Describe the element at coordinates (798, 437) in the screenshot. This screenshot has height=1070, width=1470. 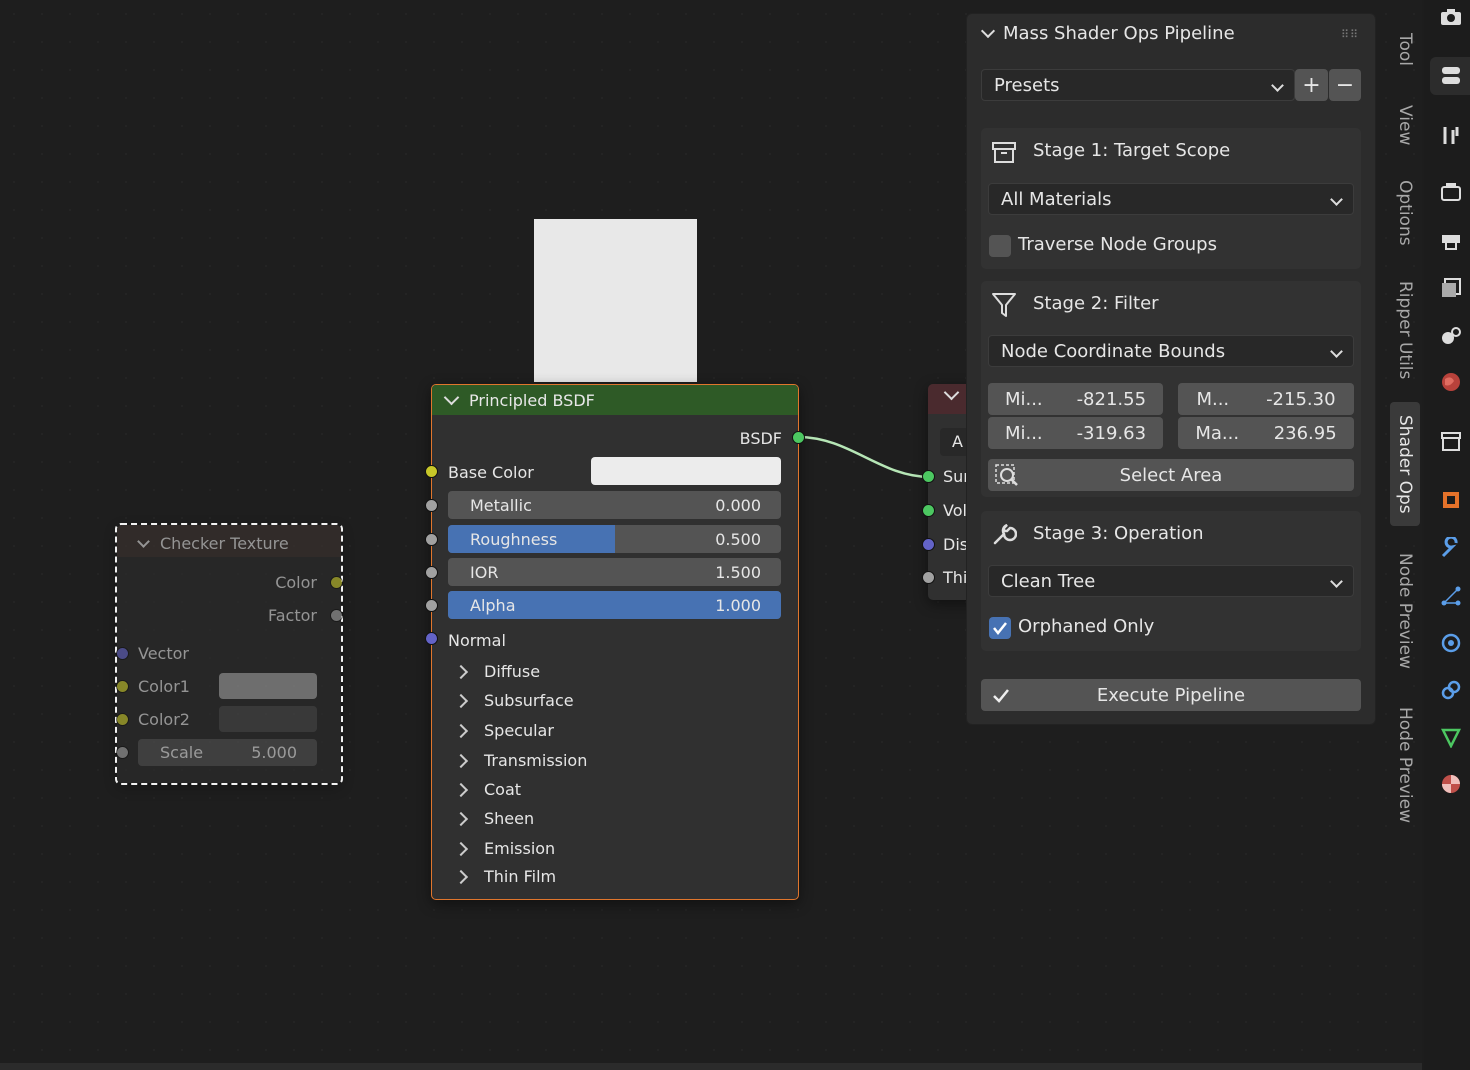
I see `bsdf-output-socket` at that location.